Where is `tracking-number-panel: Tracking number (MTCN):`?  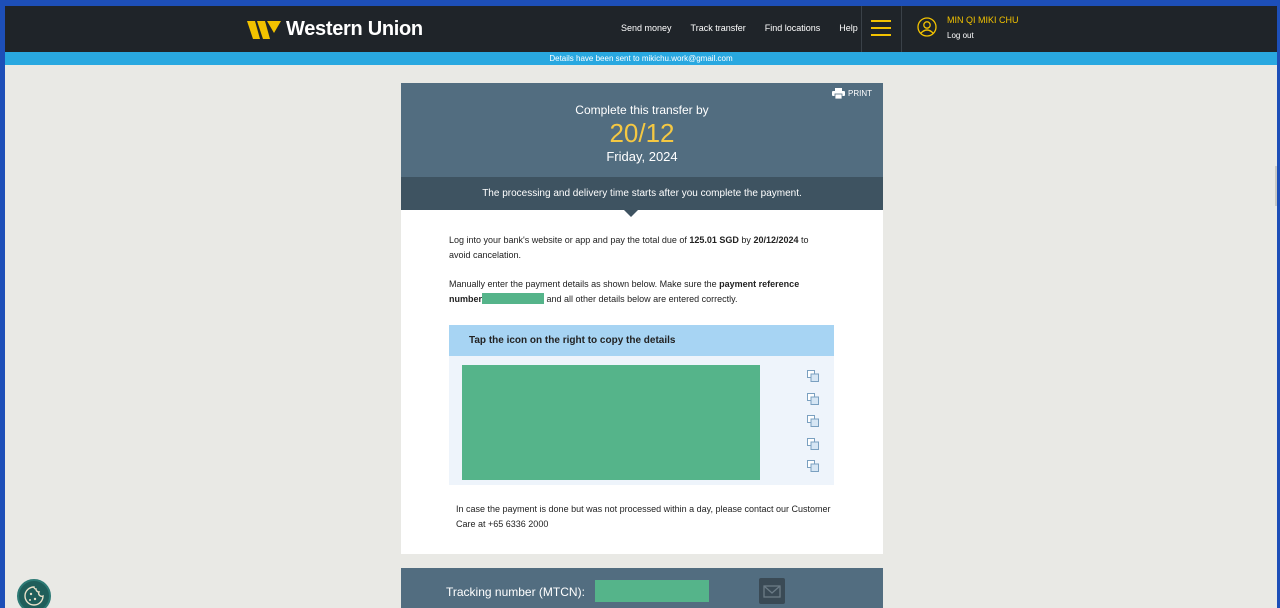 tracking-number-panel: Tracking number (MTCN): is located at coordinates (642, 588).